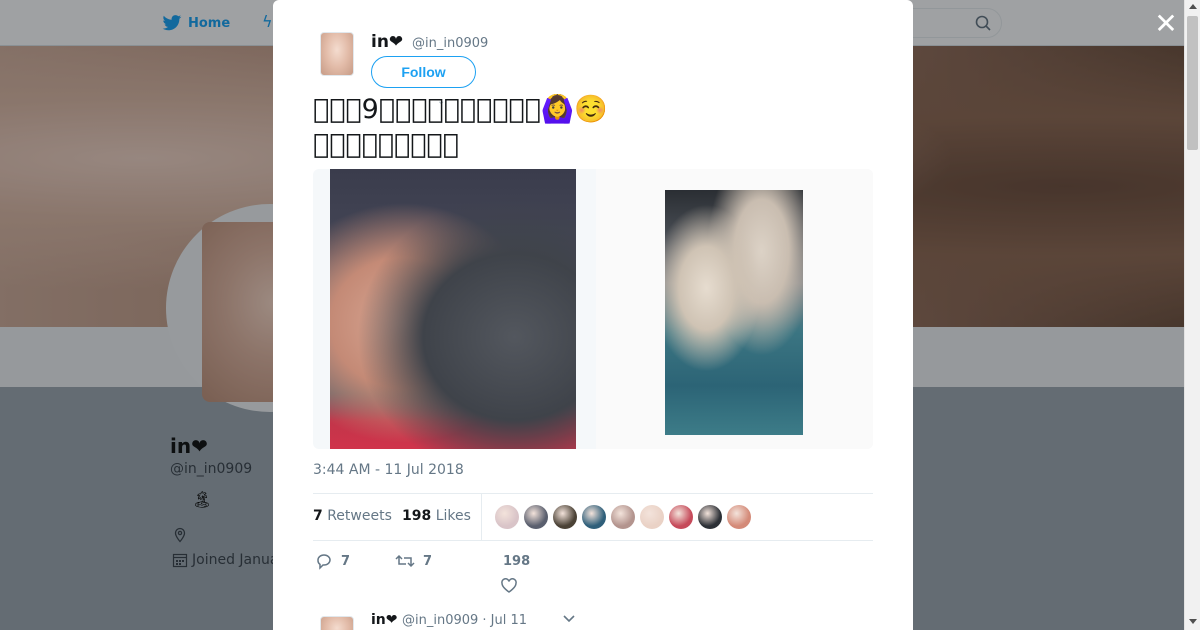 The width and height of the screenshot is (1200, 630). I want to click on scroll-down-arrow-icon, so click(1193, 621).